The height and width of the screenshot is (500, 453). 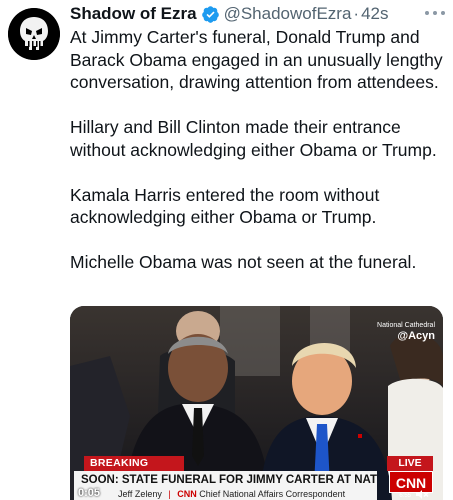 What do you see at coordinates (272, 494) in the screenshot?
I see `reporter-title: Chief National Affairs Correspondent` at bounding box center [272, 494].